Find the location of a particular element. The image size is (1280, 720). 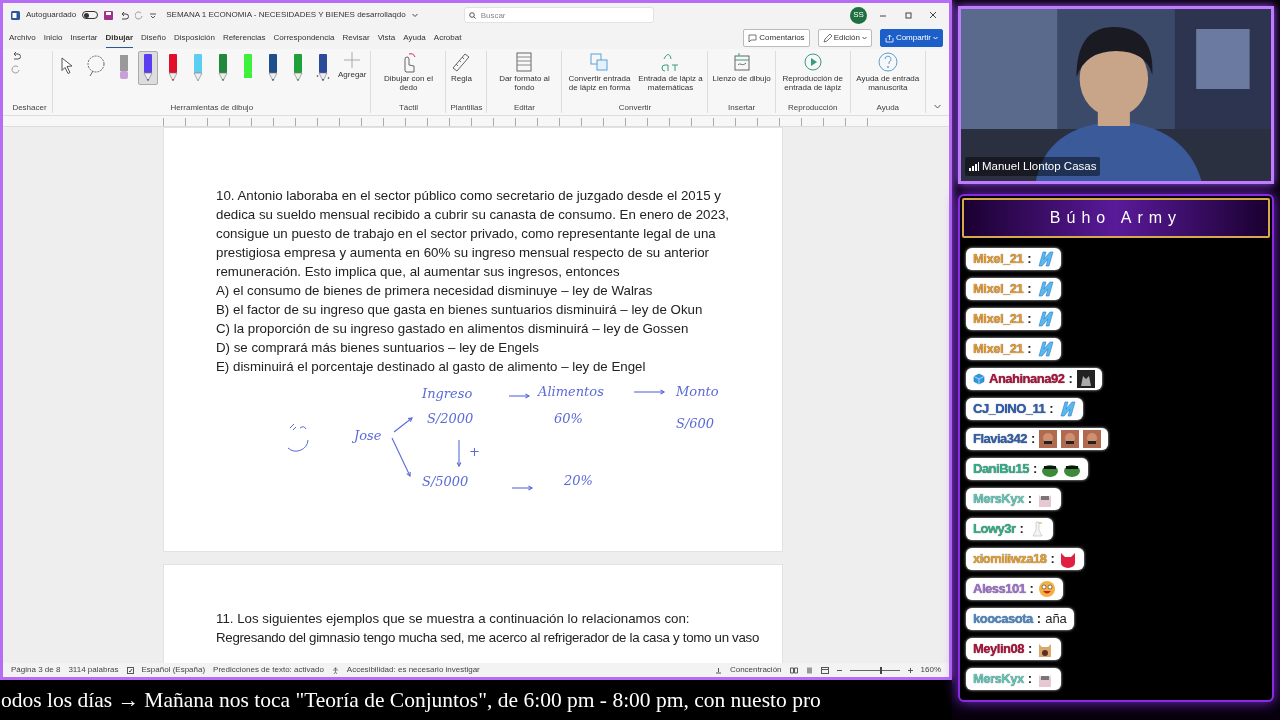

chat-title: Búho Army is located at coordinates (1116, 218).